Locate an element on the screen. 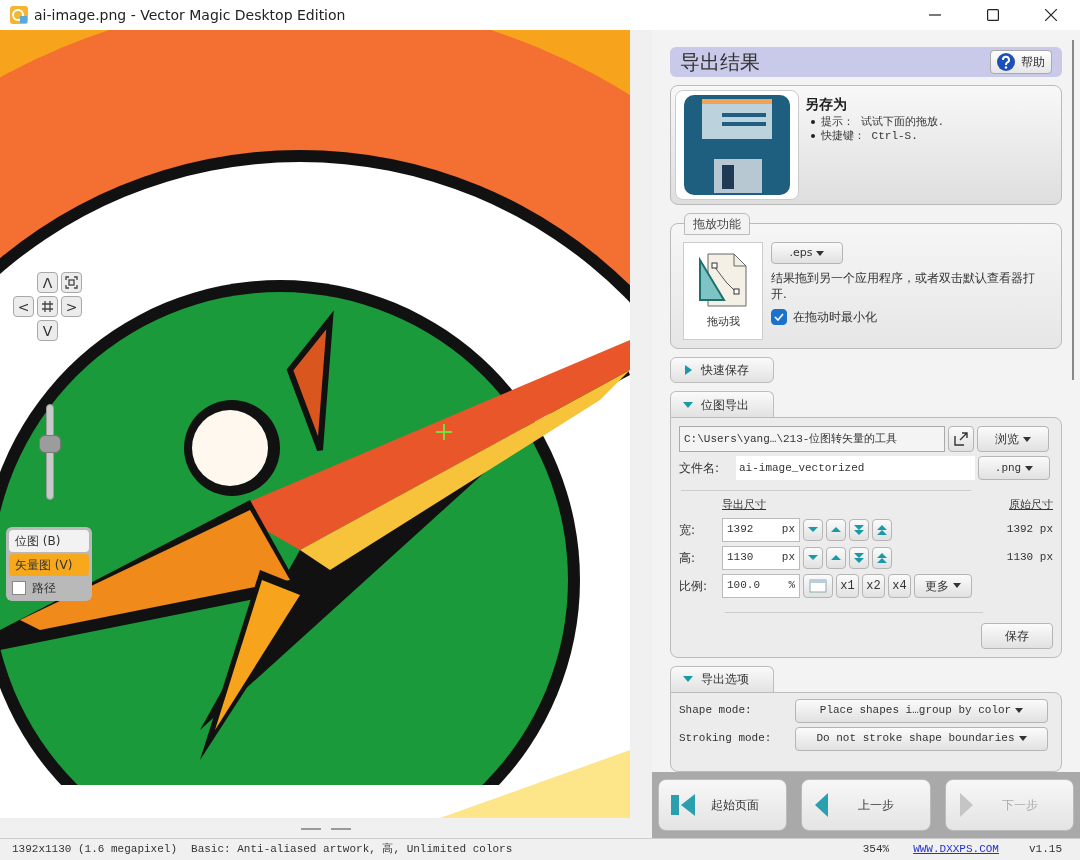  option-label: Shape mode: is located at coordinates (716, 711).